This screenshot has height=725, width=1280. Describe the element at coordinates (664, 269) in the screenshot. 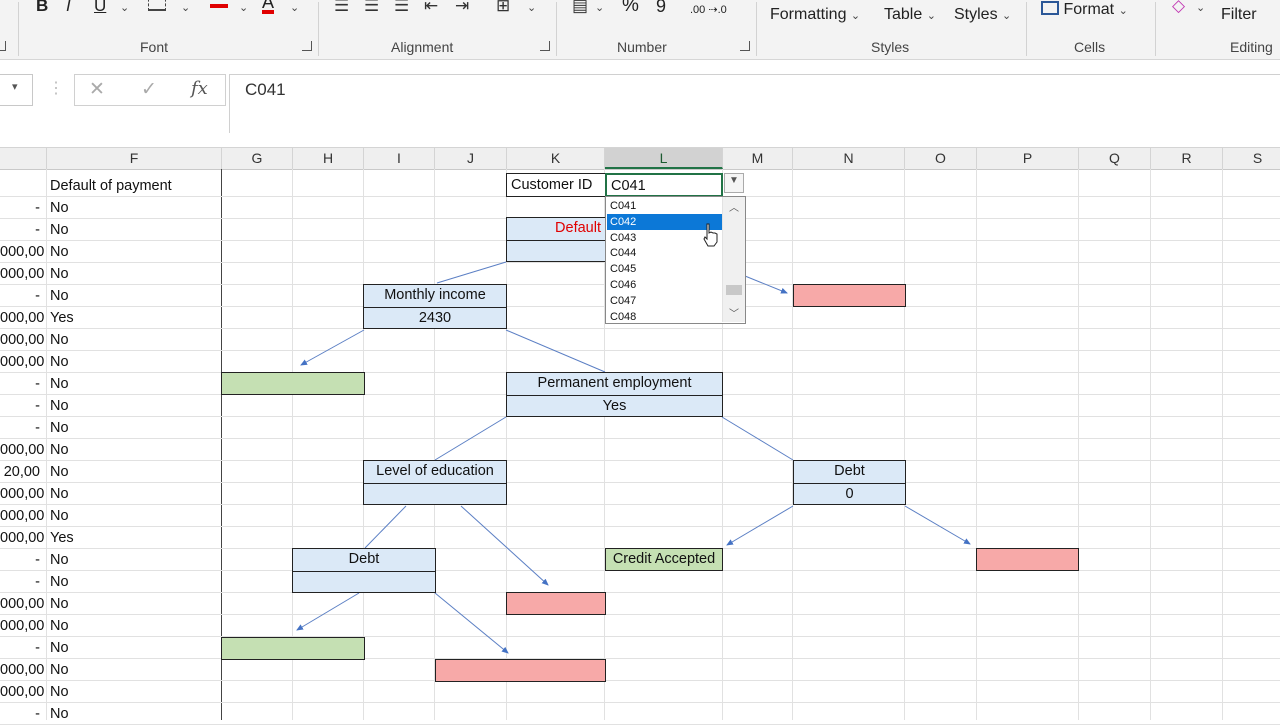

I see `dropdown-option: C045` at that location.